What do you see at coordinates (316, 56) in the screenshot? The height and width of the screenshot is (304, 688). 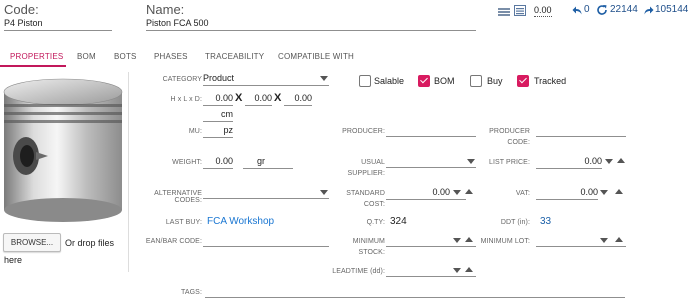 I see `tab-compatible-with: COMPATIBLE WITH` at bounding box center [316, 56].